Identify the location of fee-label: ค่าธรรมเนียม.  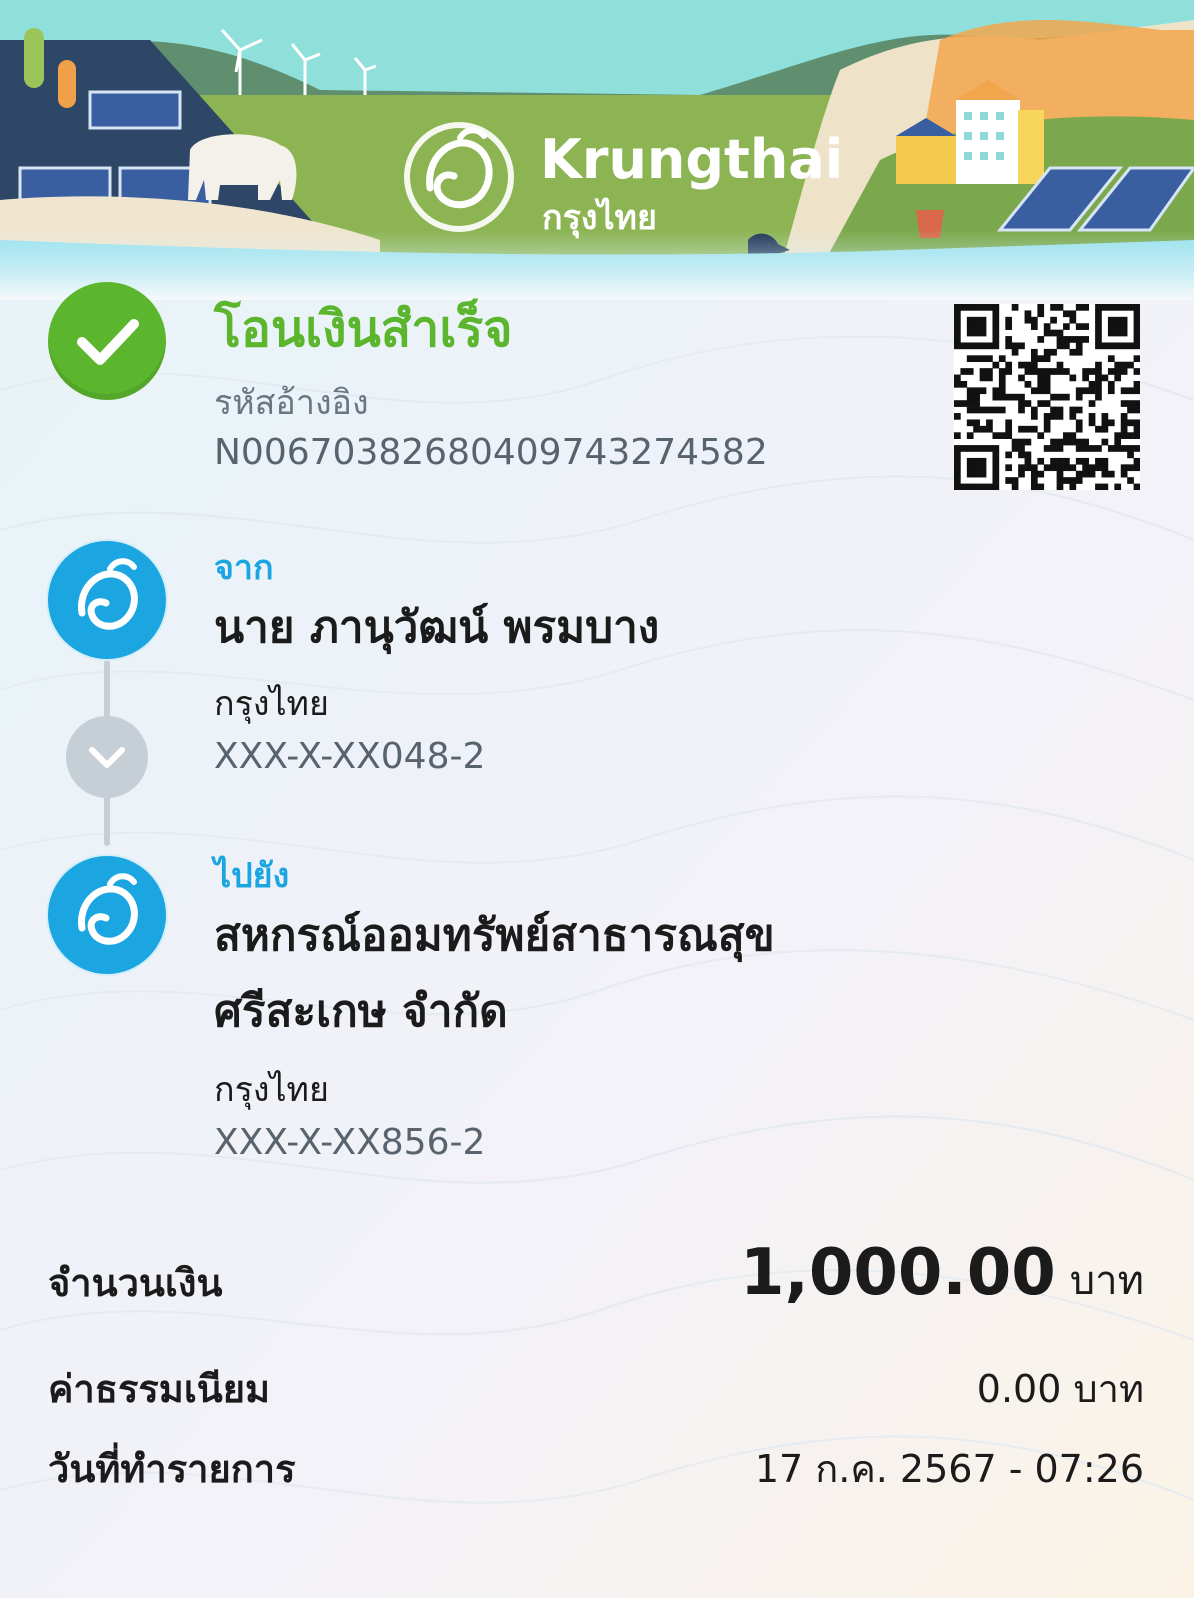
(159, 1389).